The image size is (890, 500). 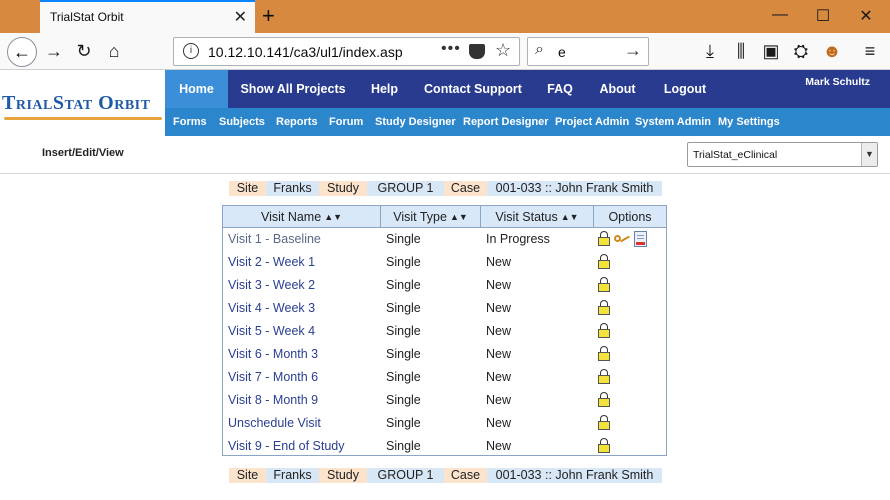 I want to click on header-visit-name: Visit Name ▲▼, so click(x=302, y=217).